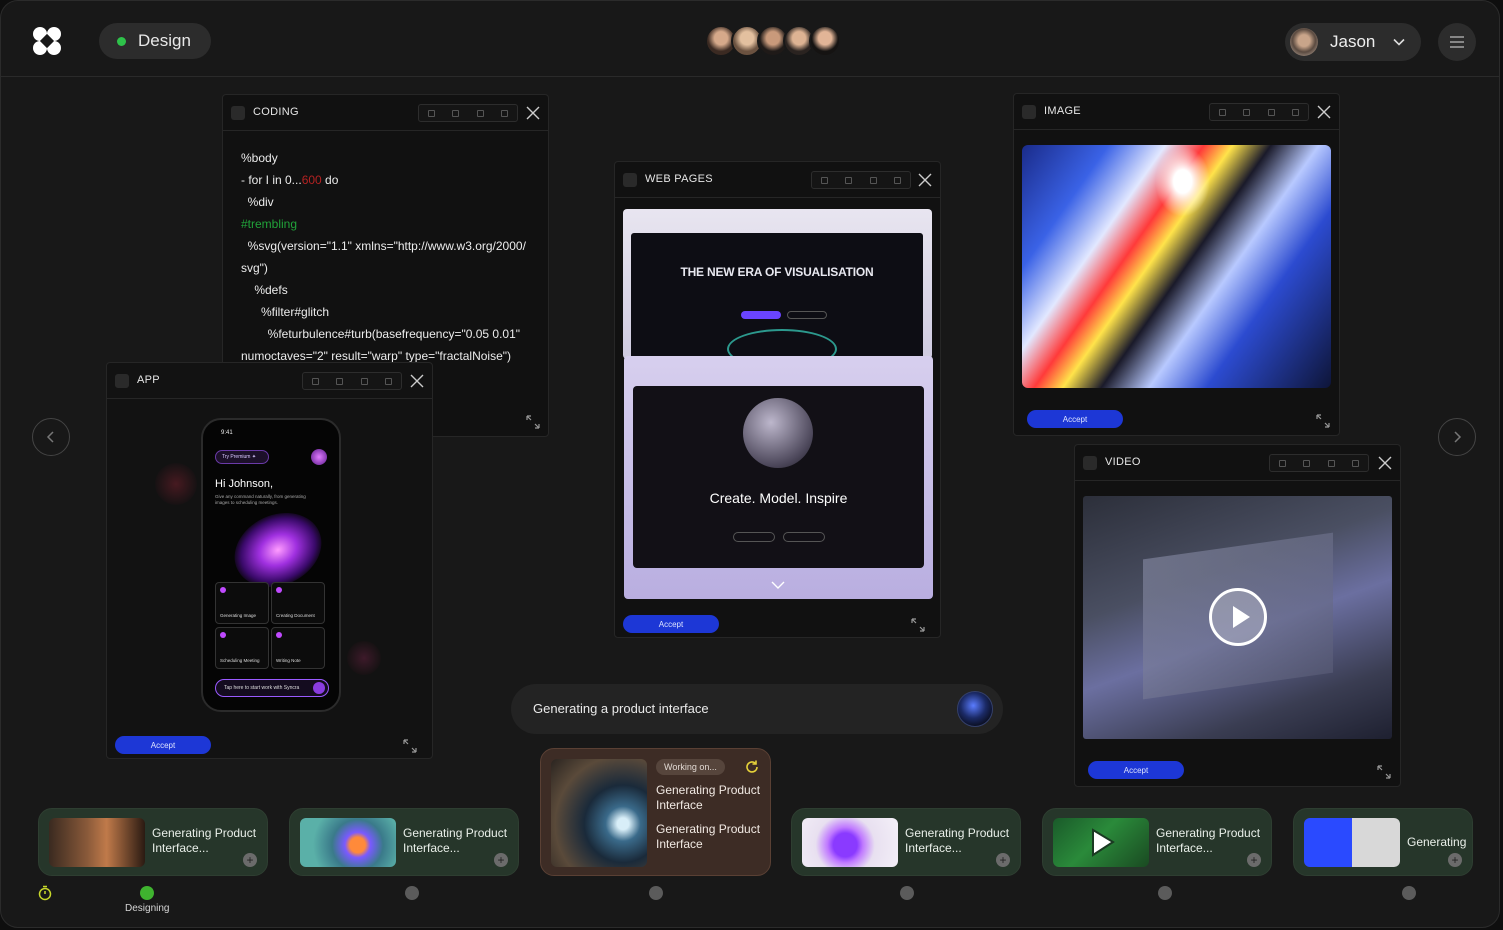 The width and height of the screenshot is (1503, 930). Describe the element at coordinates (319, 457) in the screenshot. I see `profile-avatar` at that location.